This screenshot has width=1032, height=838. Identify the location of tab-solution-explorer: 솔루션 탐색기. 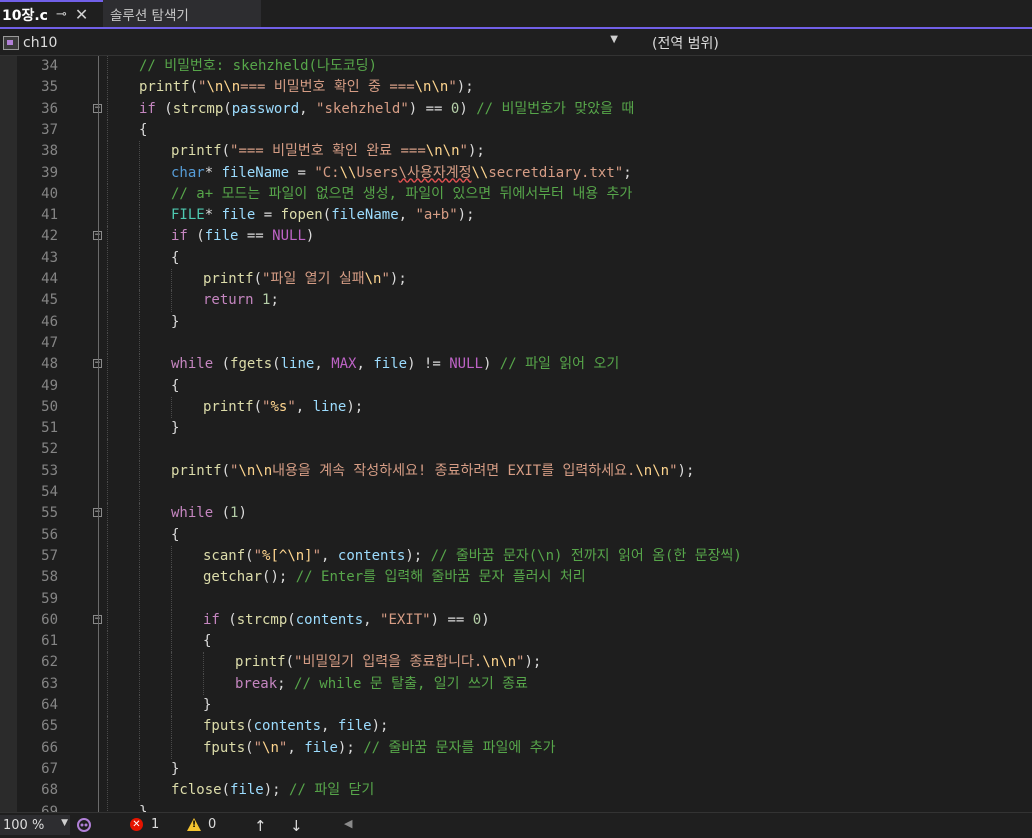
(182, 13).